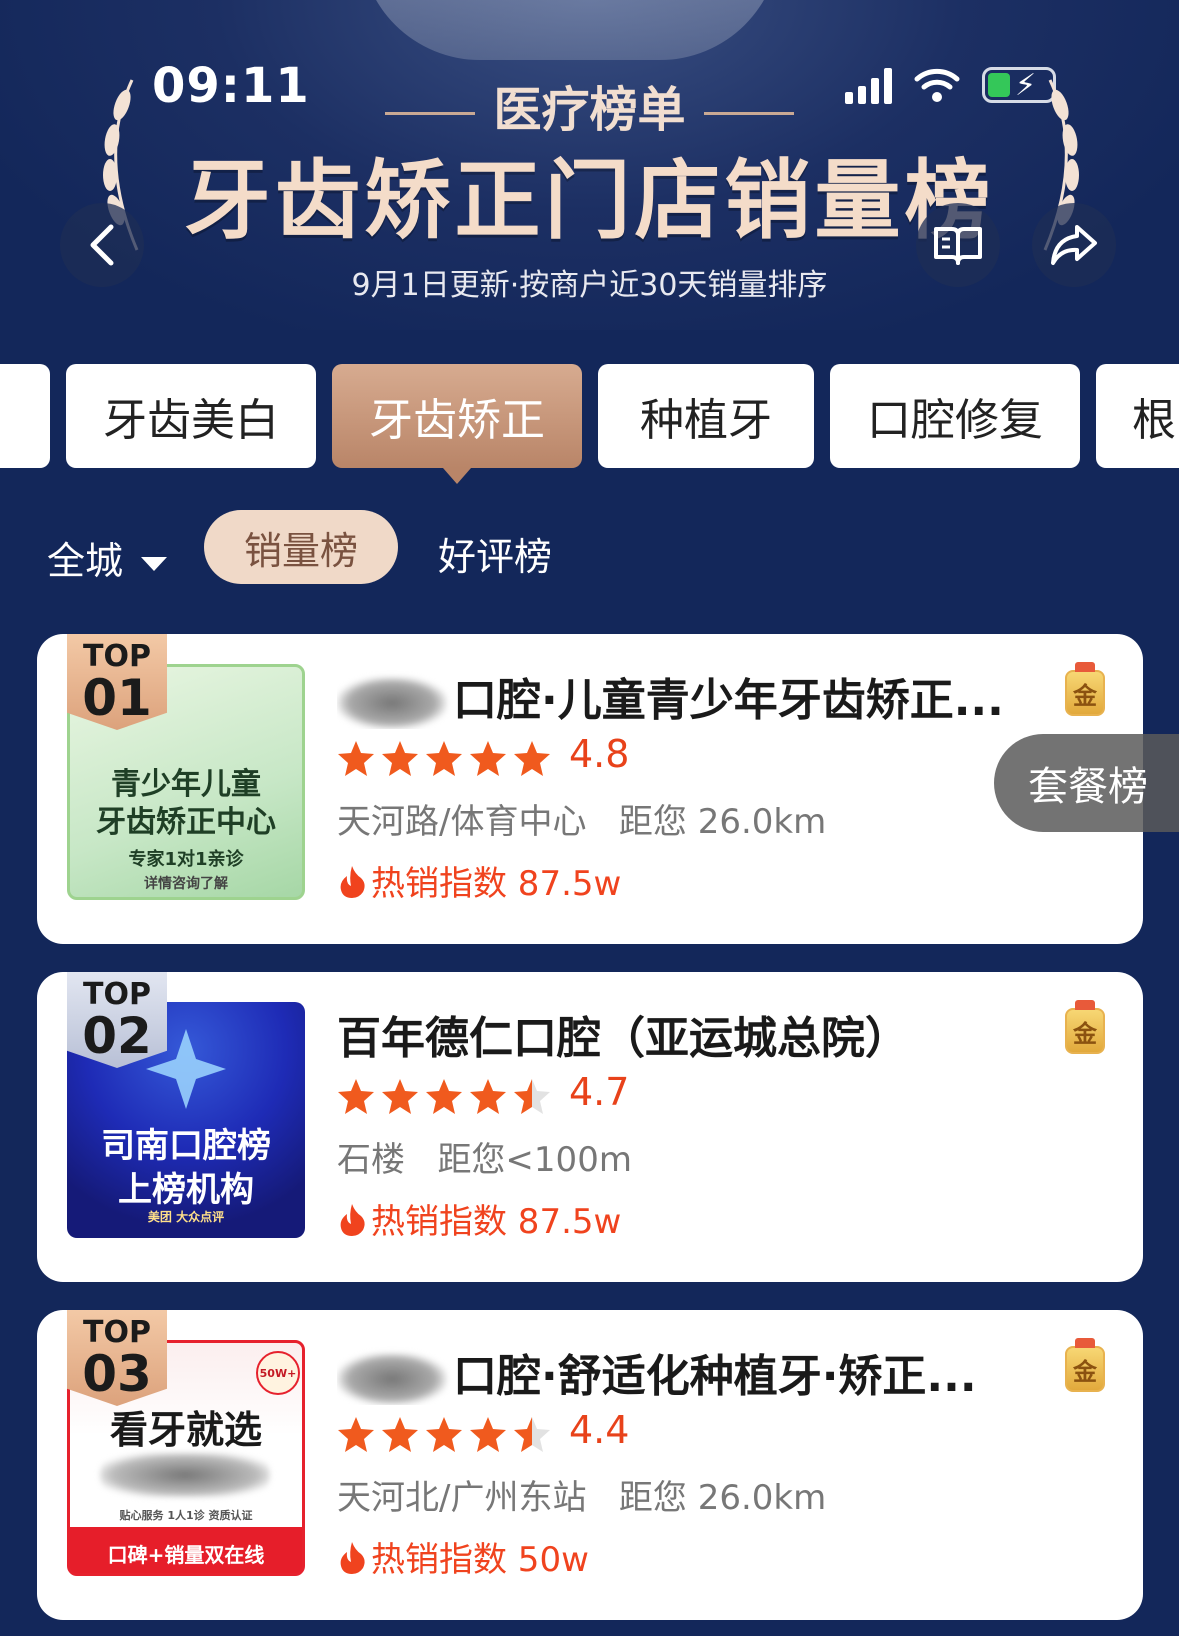 This screenshot has width=1179, height=1636. I want to click on thumb-text: 专家1对1亲诊, so click(186, 859).